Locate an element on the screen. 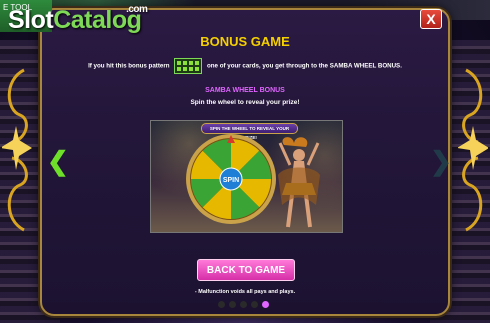 Image resolution: width=490 pixels, height=323 pixels. slotcatalog-logo: SlotCatalog .com is located at coordinates (78, 19).